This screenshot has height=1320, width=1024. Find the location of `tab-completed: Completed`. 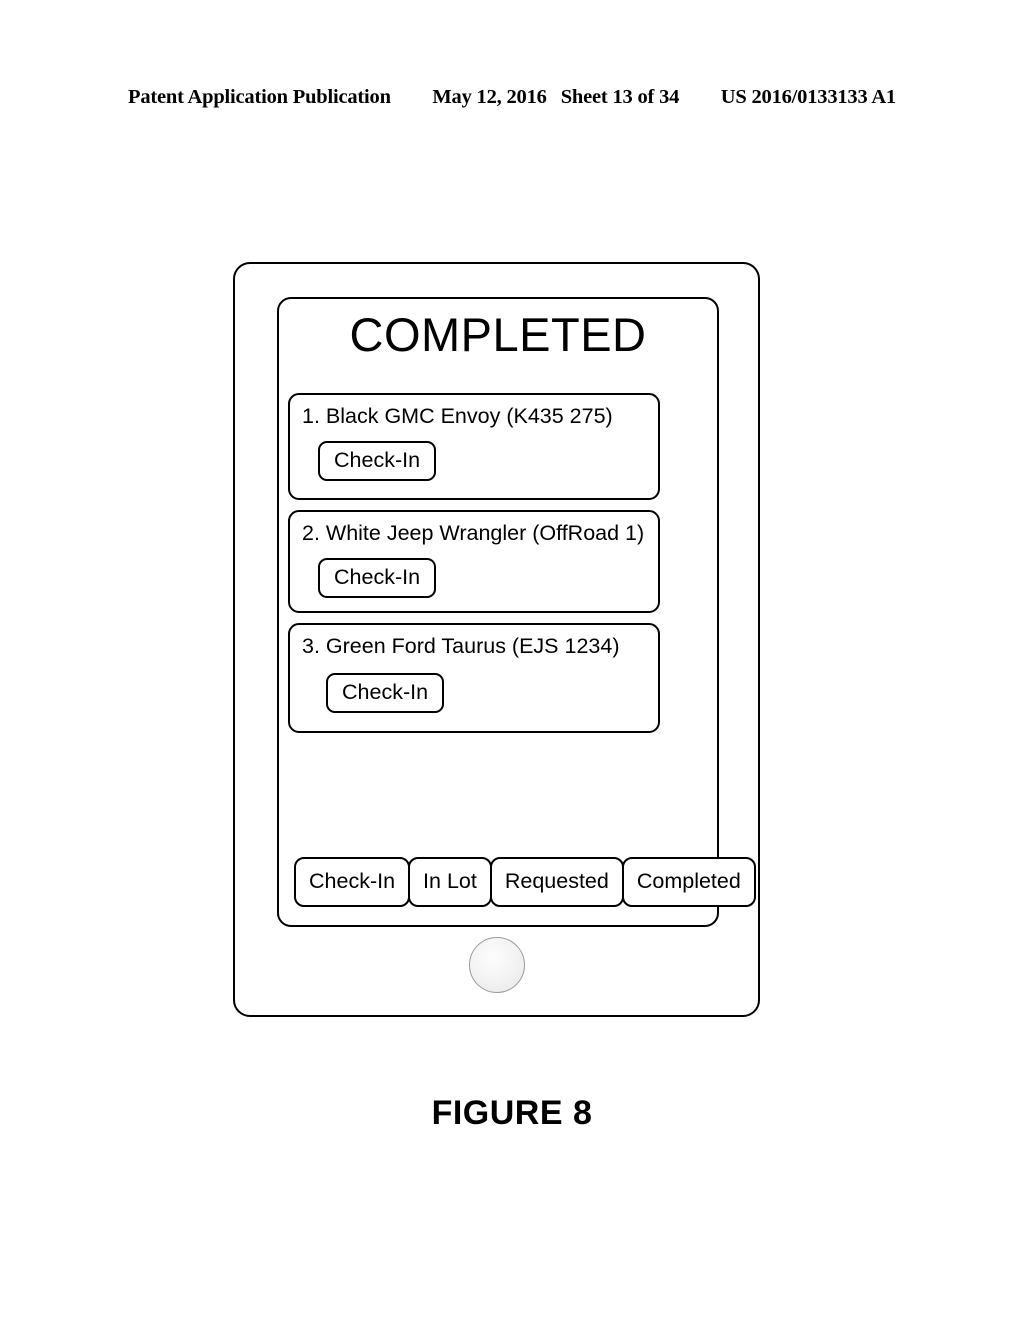

tab-completed: Completed is located at coordinates (688, 882).